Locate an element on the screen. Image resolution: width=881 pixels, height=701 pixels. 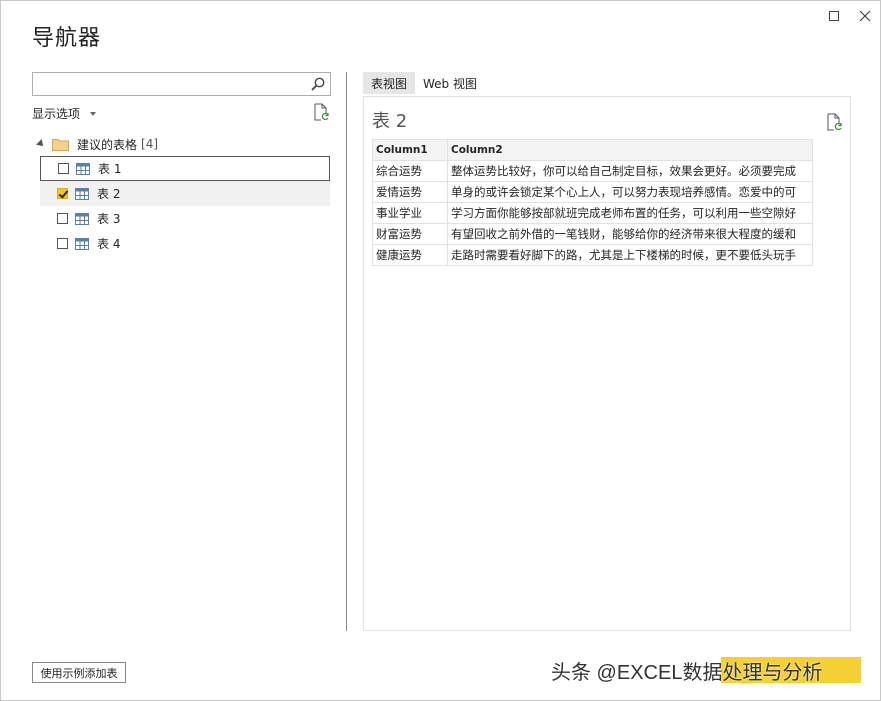
folder-count: [4] is located at coordinates (150, 144).